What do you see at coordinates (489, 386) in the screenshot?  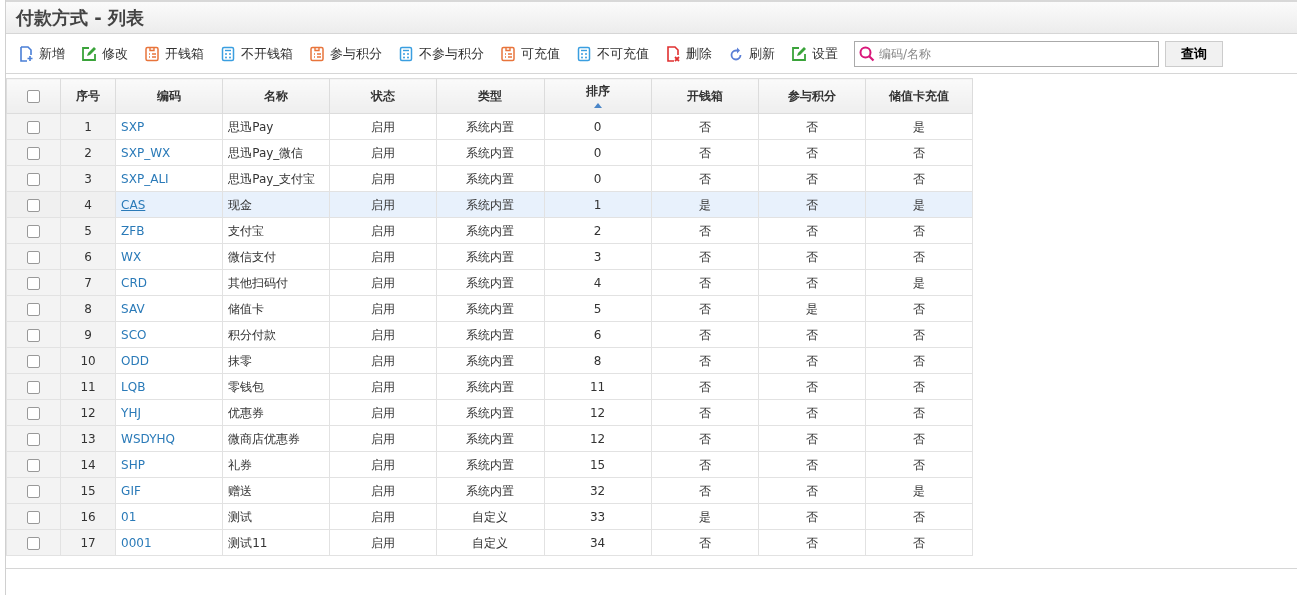 I see `table-row: 11 LQB 零钱包 启用 系统内置 11 否 否 否` at bounding box center [489, 386].